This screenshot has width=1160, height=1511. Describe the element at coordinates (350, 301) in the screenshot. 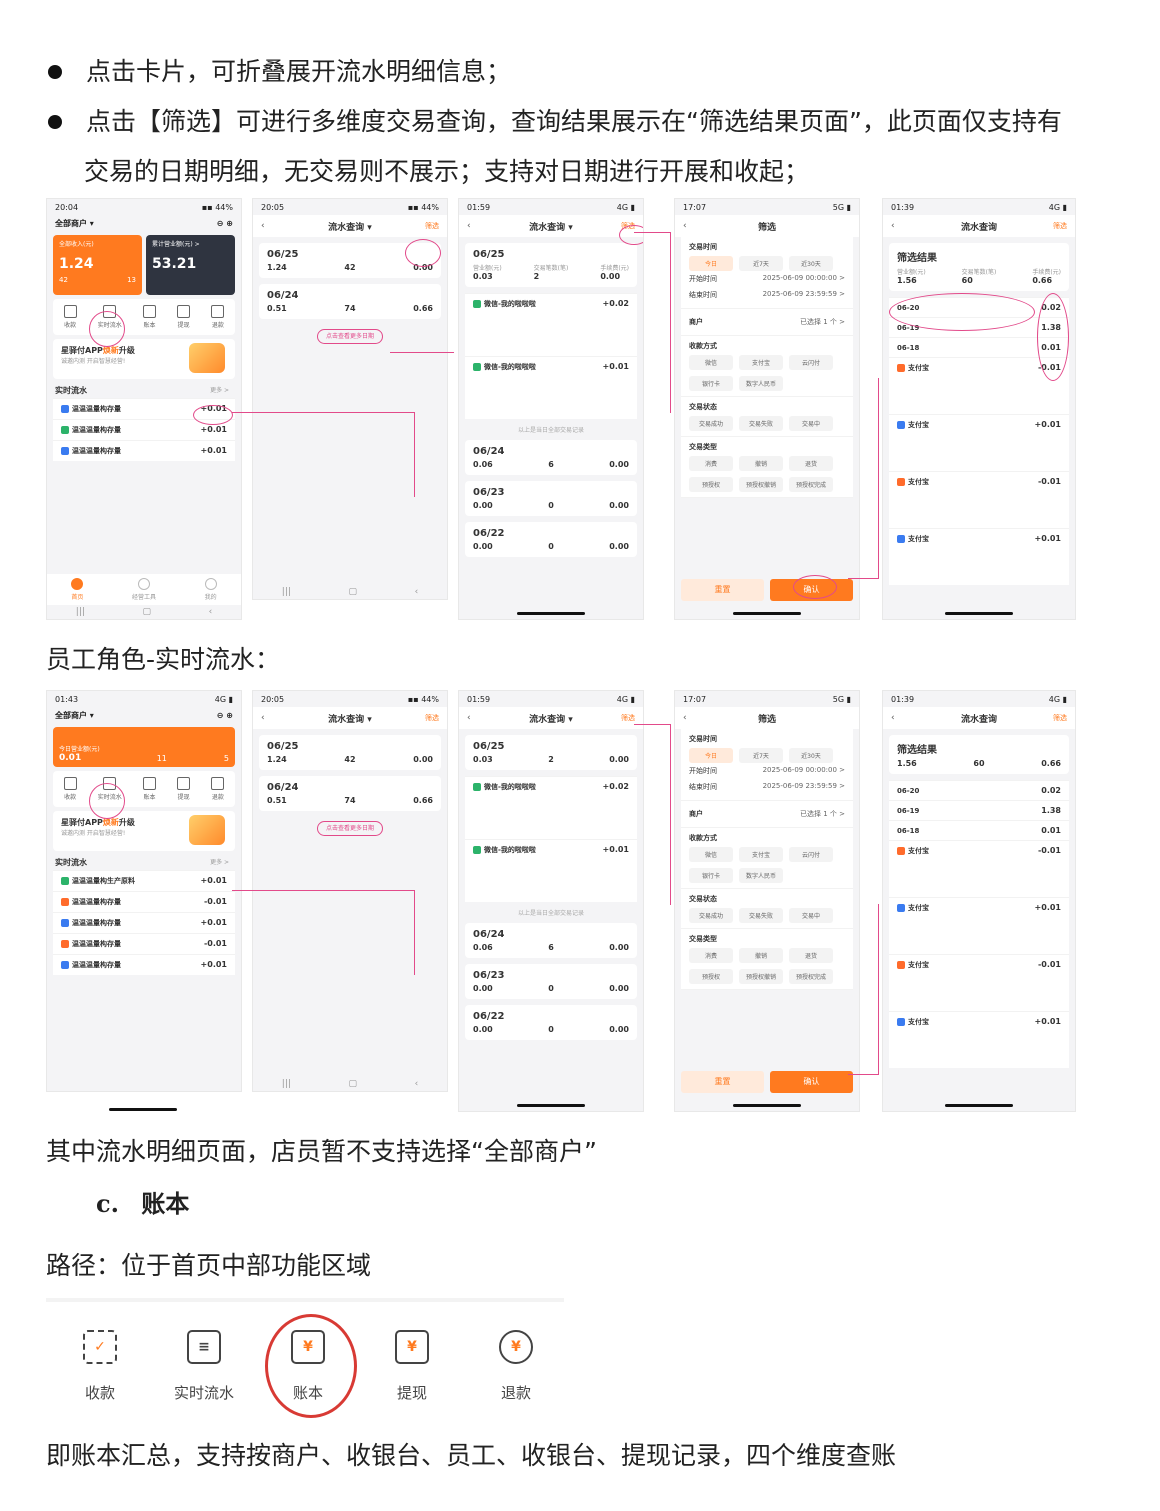

I see `day-card: 06/24 0.51 74 0.66` at that location.